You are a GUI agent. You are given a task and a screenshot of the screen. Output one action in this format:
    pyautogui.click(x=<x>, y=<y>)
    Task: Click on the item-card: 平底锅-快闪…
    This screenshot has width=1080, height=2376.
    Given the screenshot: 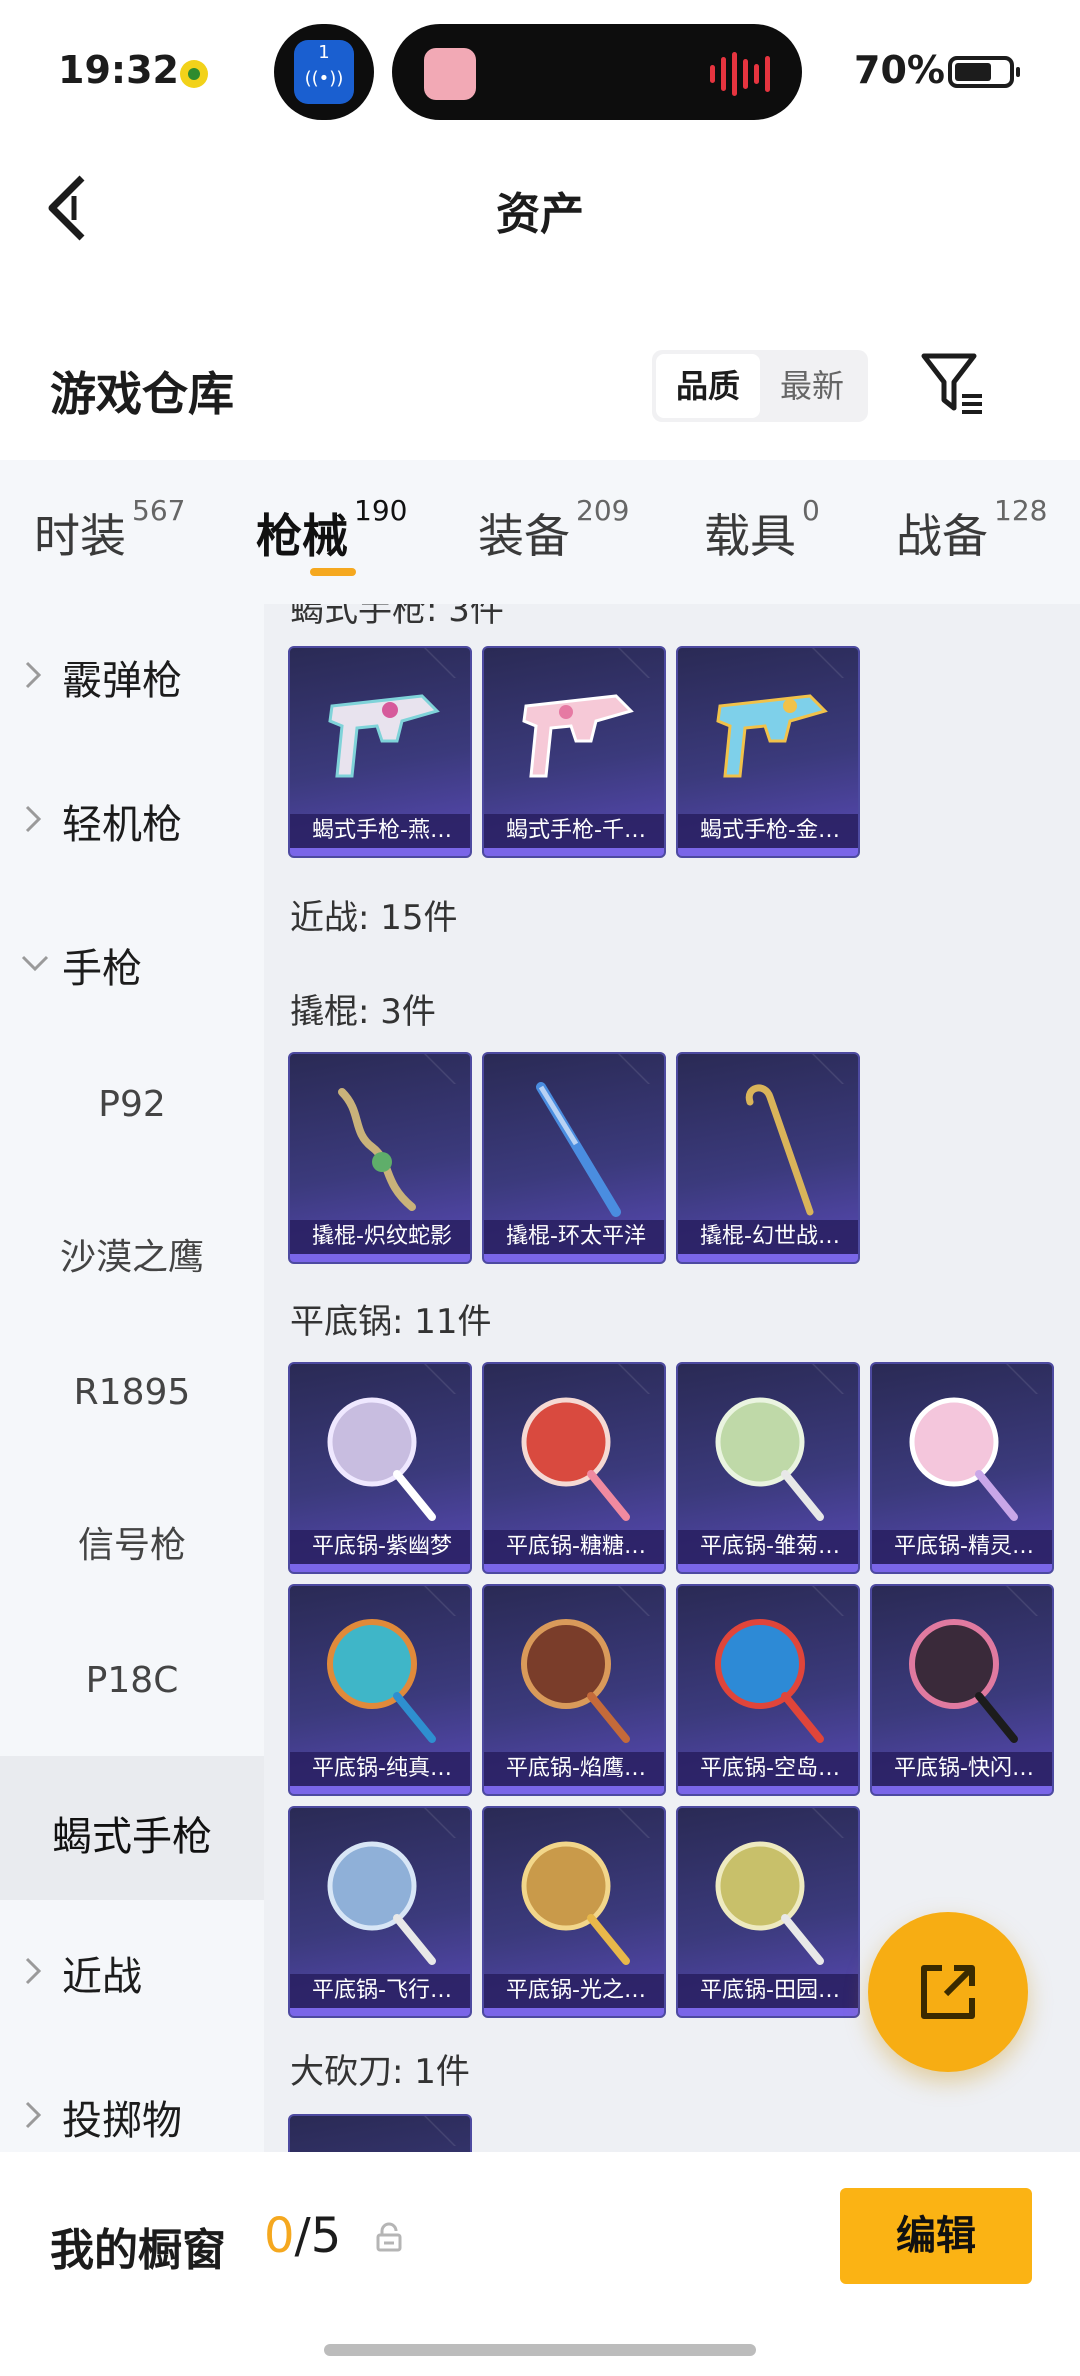 What is the action you would take?
    pyautogui.click(x=962, y=1690)
    